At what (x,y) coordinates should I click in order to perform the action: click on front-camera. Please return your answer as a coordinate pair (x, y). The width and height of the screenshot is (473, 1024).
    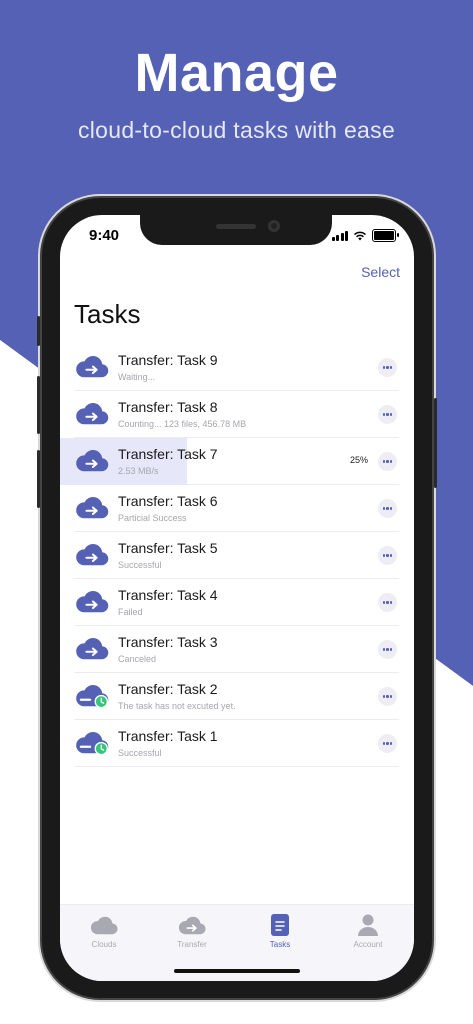
    Looking at the image, I should click on (274, 226).